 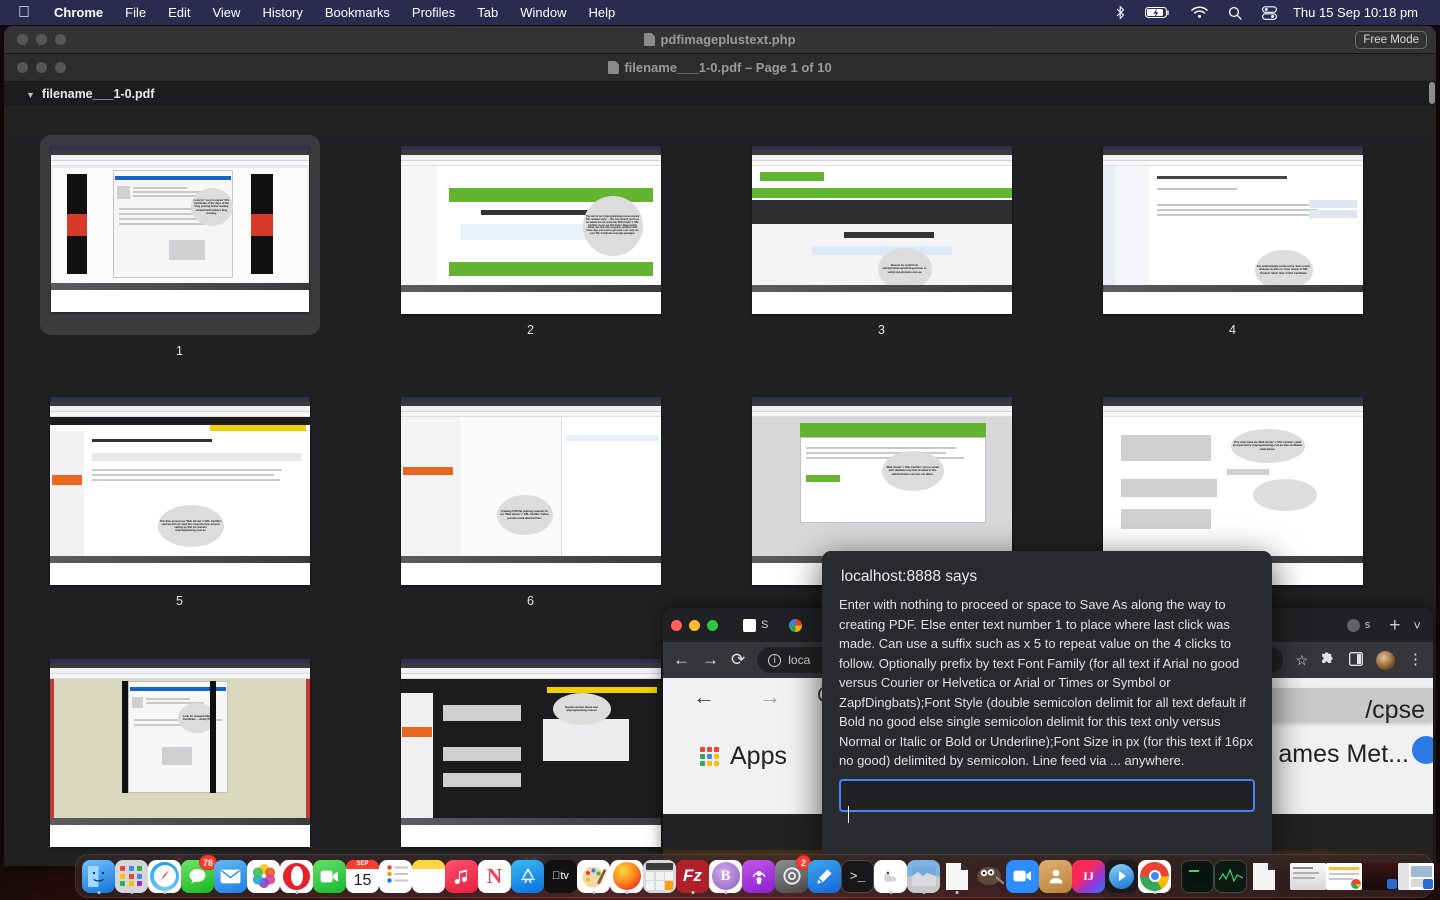 What do you see at coordinates (1088, 876) in the screenshot?
I see `dock-item-intellij: IJ` at bounding box center [1088, 876].